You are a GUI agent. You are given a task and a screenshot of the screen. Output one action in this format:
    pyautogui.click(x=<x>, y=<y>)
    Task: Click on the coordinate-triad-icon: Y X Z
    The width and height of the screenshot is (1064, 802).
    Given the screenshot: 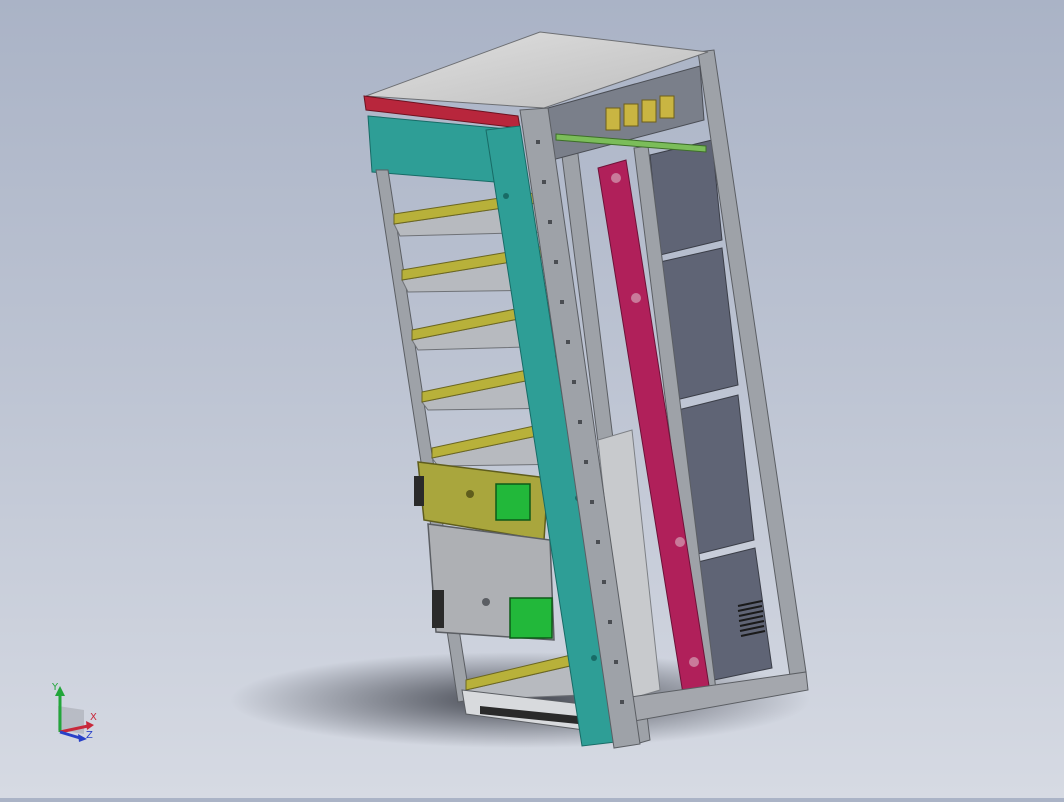 What is the action you would take?
    pyautogui.click(x=75, y=711)
    